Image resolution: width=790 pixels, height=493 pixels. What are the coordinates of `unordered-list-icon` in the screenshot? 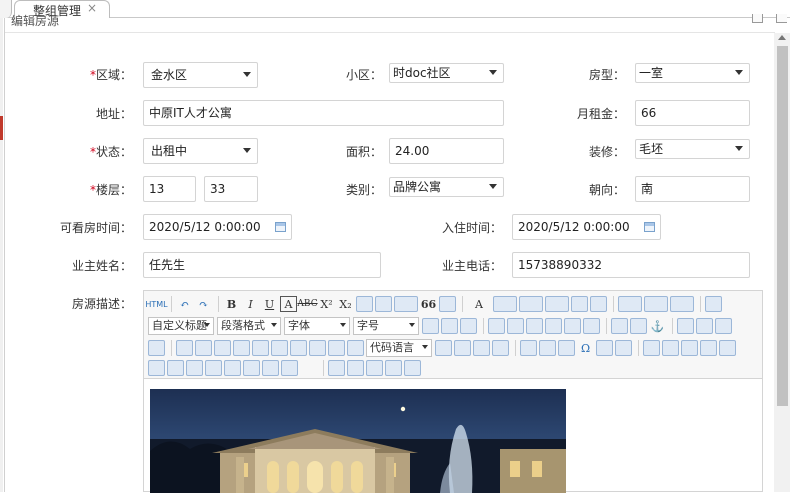 It's located at (557, 304).